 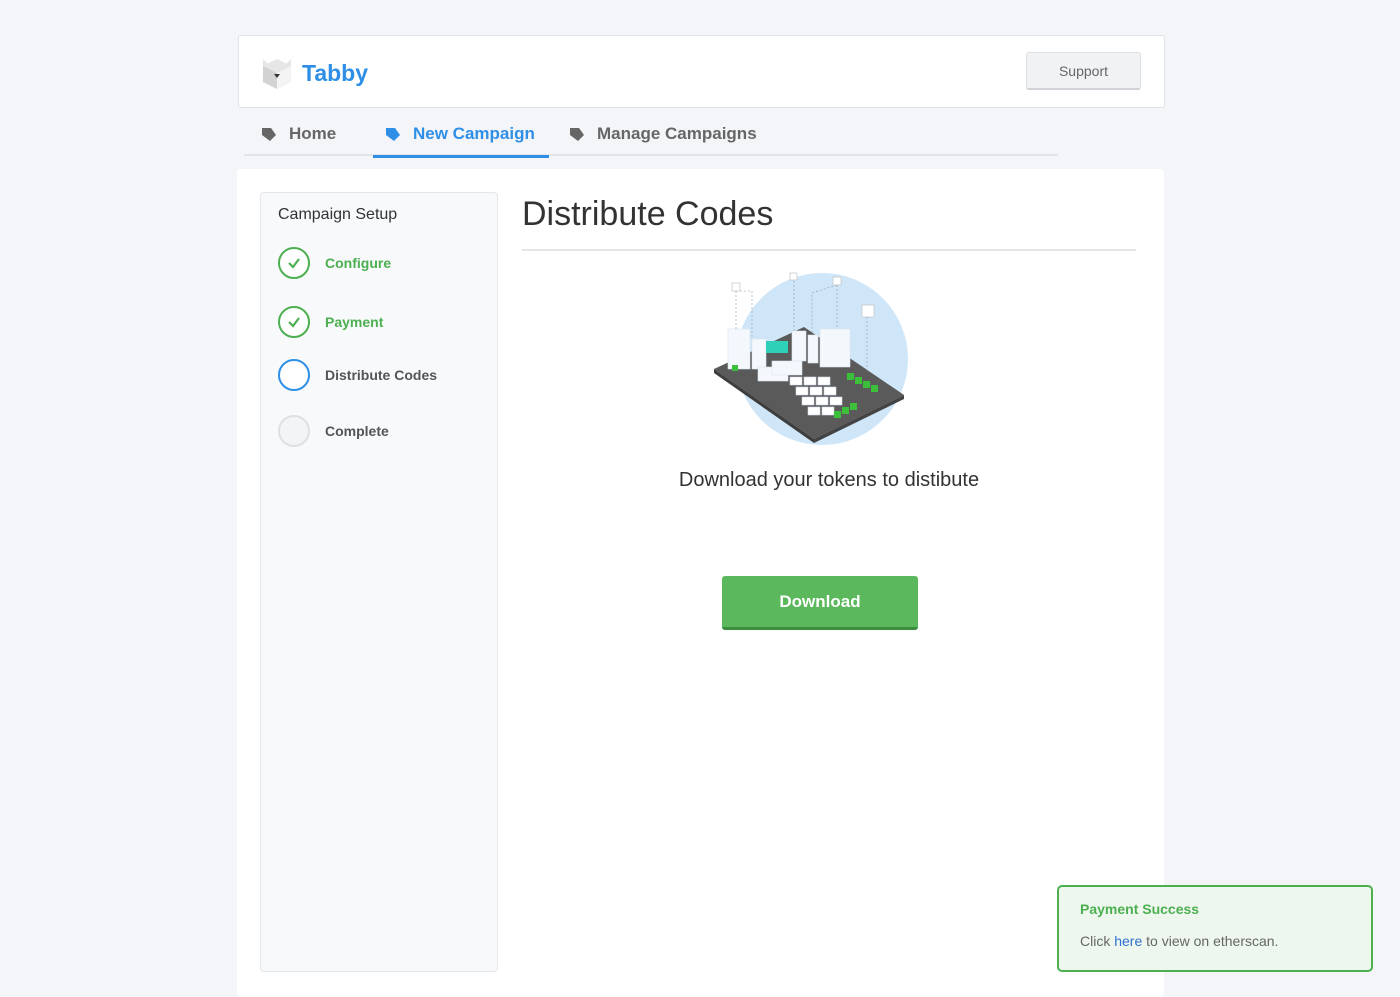 What do you see at coordinates (338, 214) in the screenshot?
I see `sidebar-title: Campaign Setup` at bounding box center [338, 214].